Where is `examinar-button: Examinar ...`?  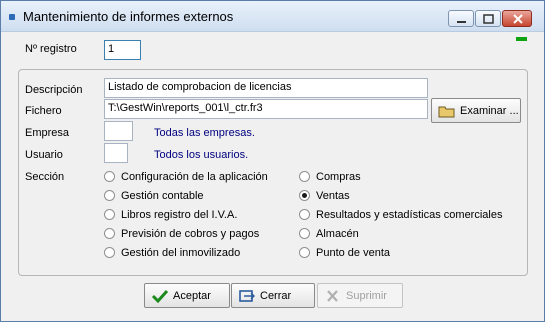 examinar-button: Examinar ... is located at coordinates (476, 110).